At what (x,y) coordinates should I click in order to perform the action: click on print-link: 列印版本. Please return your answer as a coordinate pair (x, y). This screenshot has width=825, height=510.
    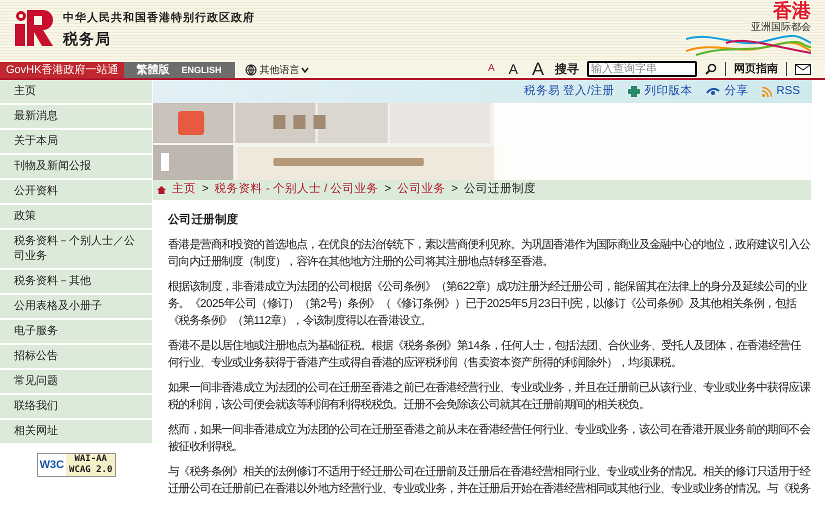
    Looking at the image, I should click on (660, 91).